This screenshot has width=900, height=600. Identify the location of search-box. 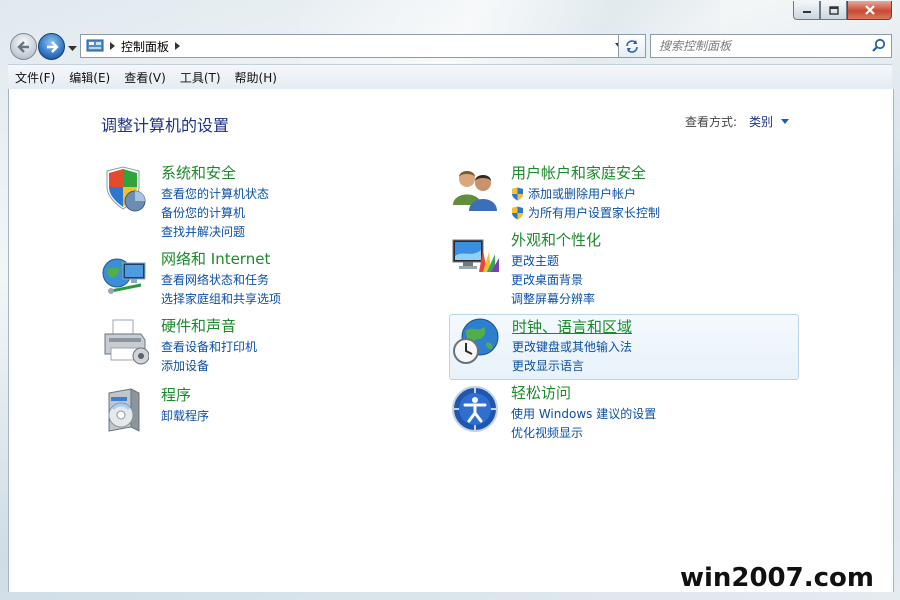
(771, 46).